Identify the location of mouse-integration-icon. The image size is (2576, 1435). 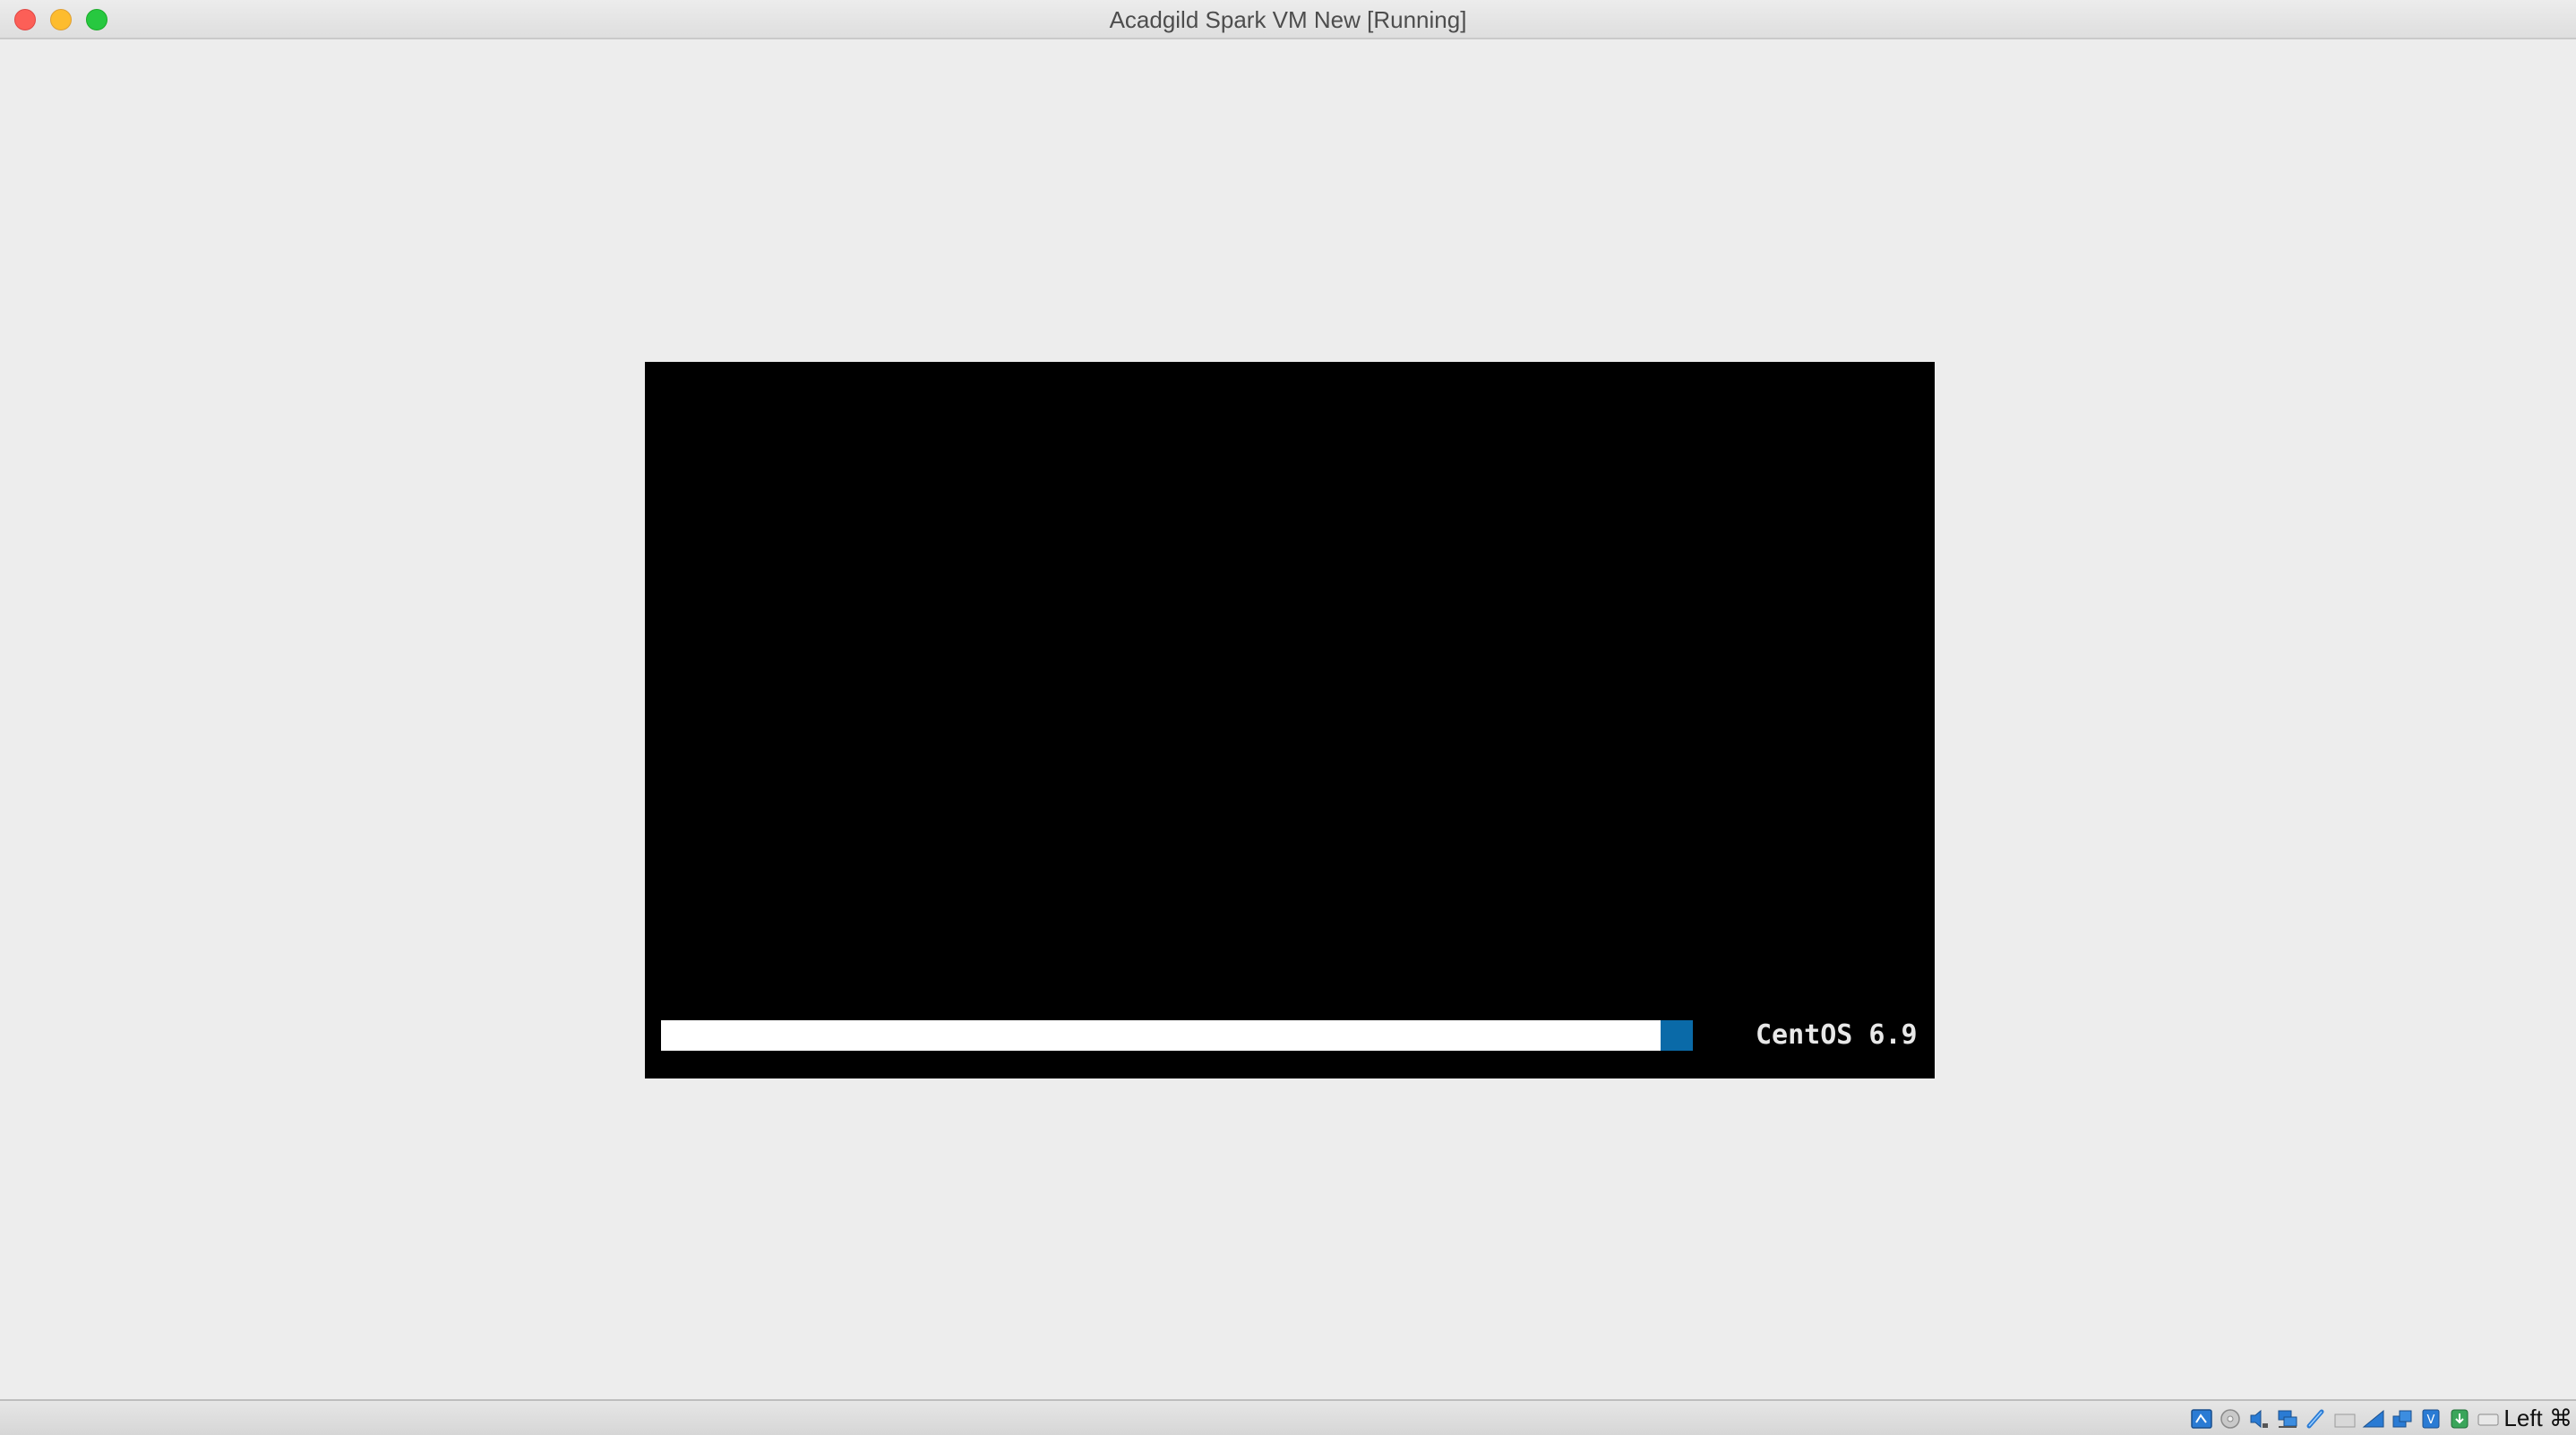
(2459, 1418).